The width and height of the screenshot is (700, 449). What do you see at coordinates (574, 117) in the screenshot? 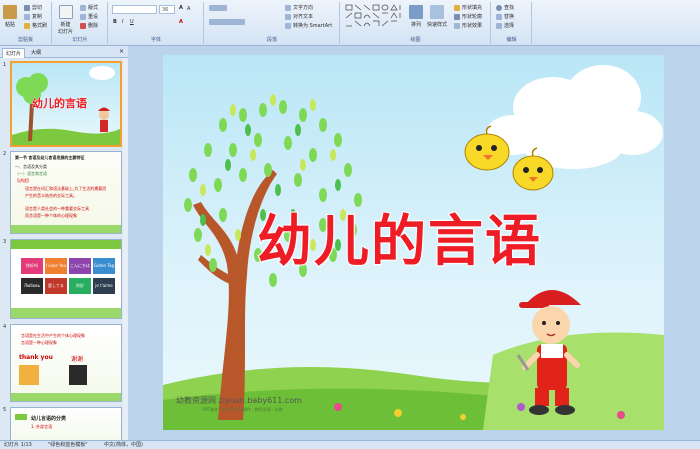
I see `cloud` at bounding box center [574, 117].